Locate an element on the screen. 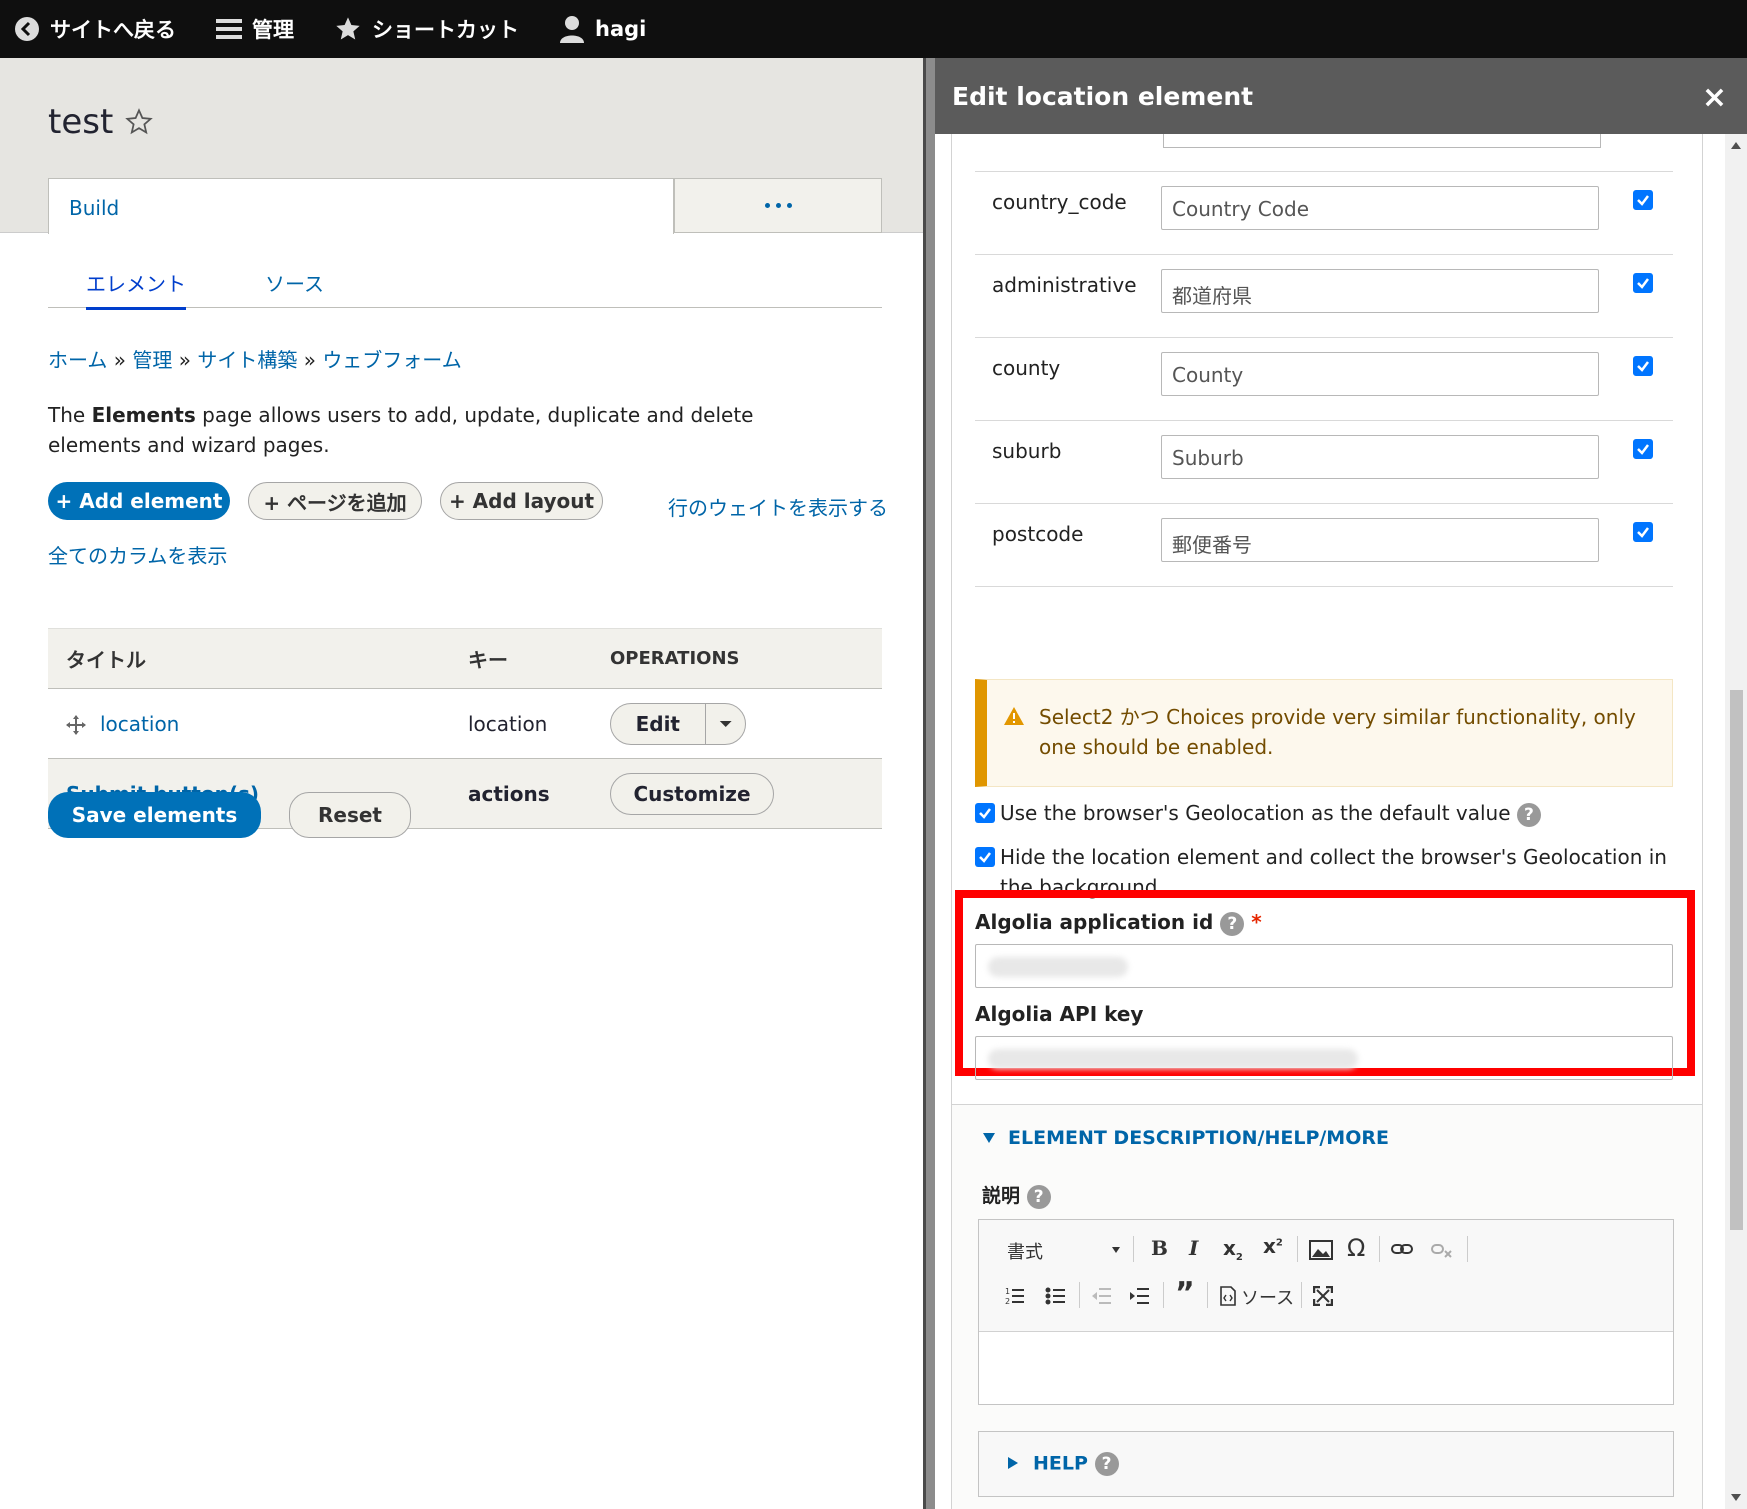  unlink-icon is located at coordinates (1442, 1250).